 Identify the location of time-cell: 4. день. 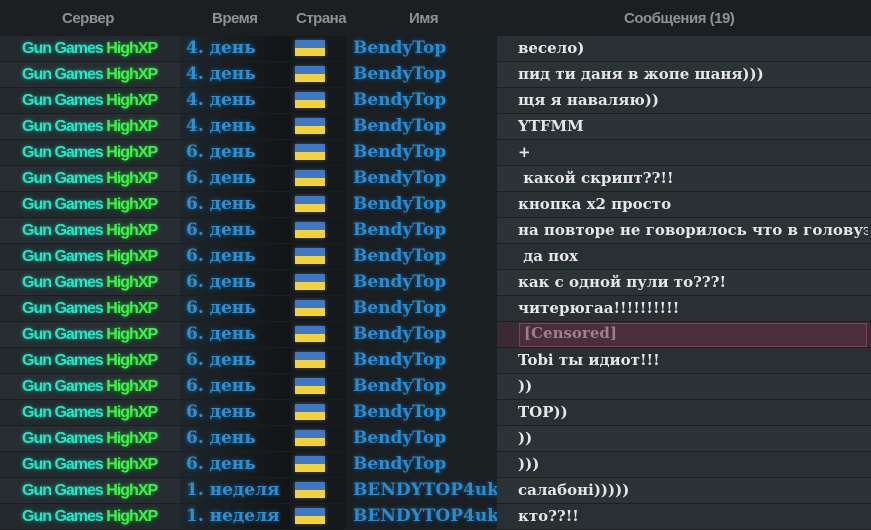
(235, 74).